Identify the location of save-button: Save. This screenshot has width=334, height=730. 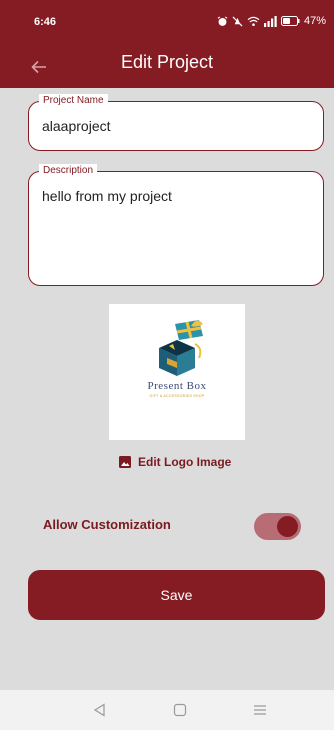
(176, 595).